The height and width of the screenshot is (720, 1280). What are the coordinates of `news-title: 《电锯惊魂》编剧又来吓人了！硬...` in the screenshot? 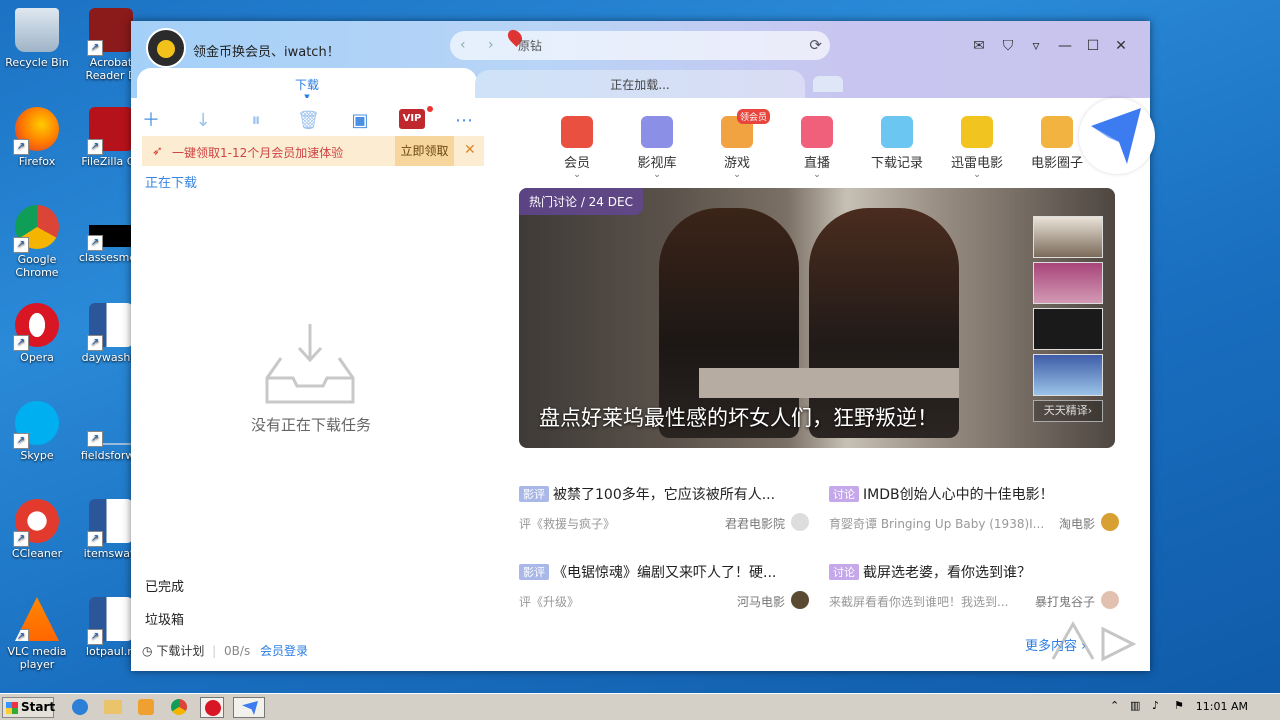 It's located at (664, 573).